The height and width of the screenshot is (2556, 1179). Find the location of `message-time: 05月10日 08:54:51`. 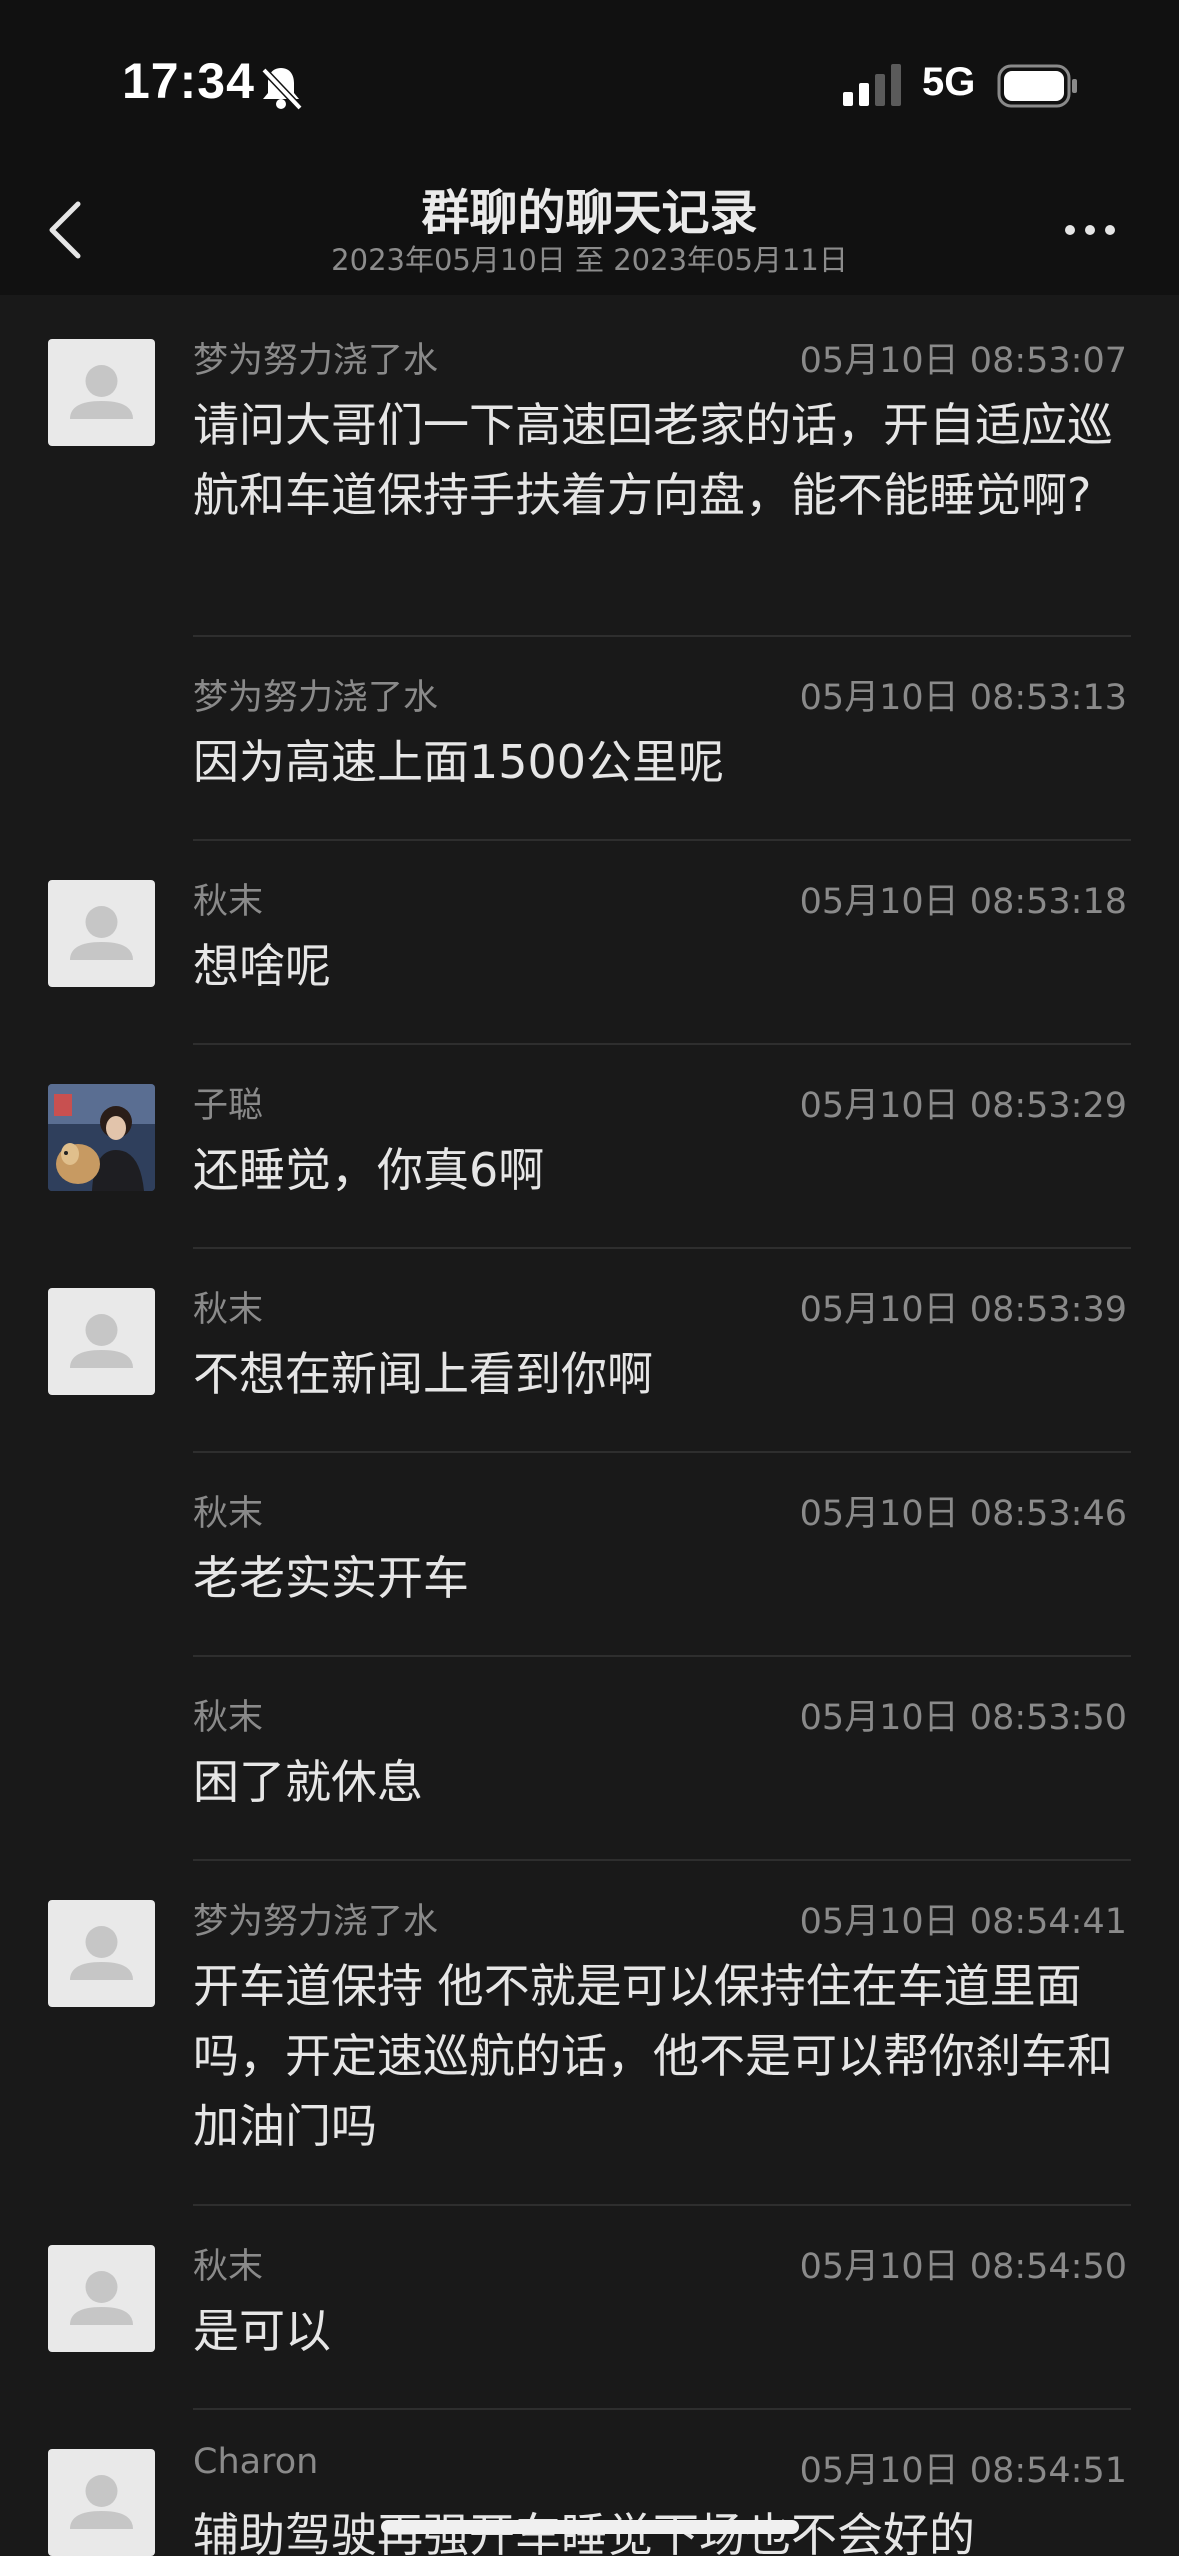

message-time: 05月10日 08:54:51 is located at coordinates (963, 2471).